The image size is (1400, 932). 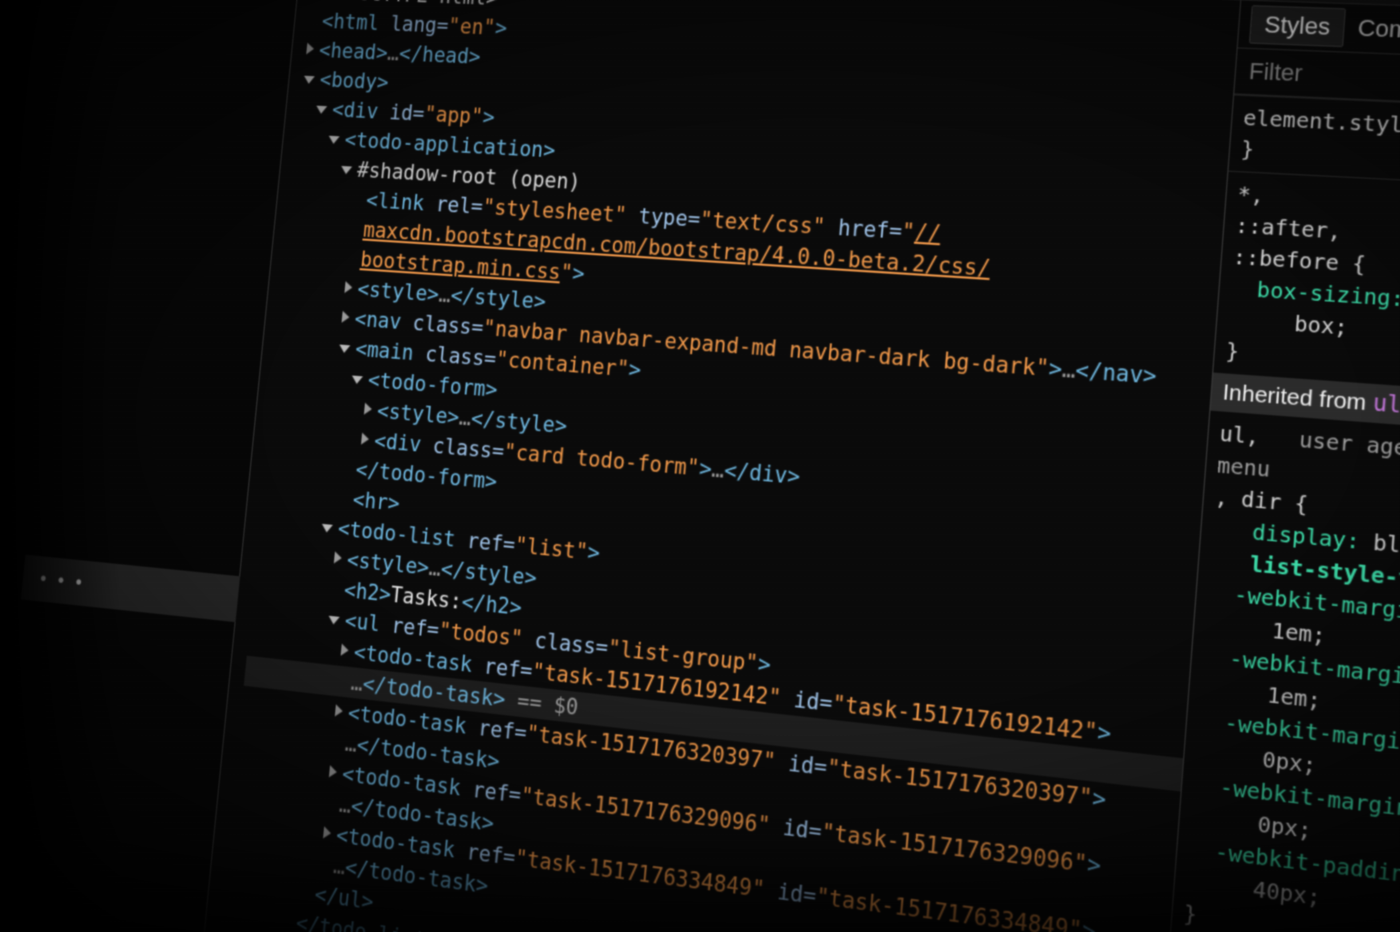 What do you see at coordinates (1286, 893) in the screenshot?
I see `webkit-padding-start-value: 40px;` at bounding box center [1286, 893].